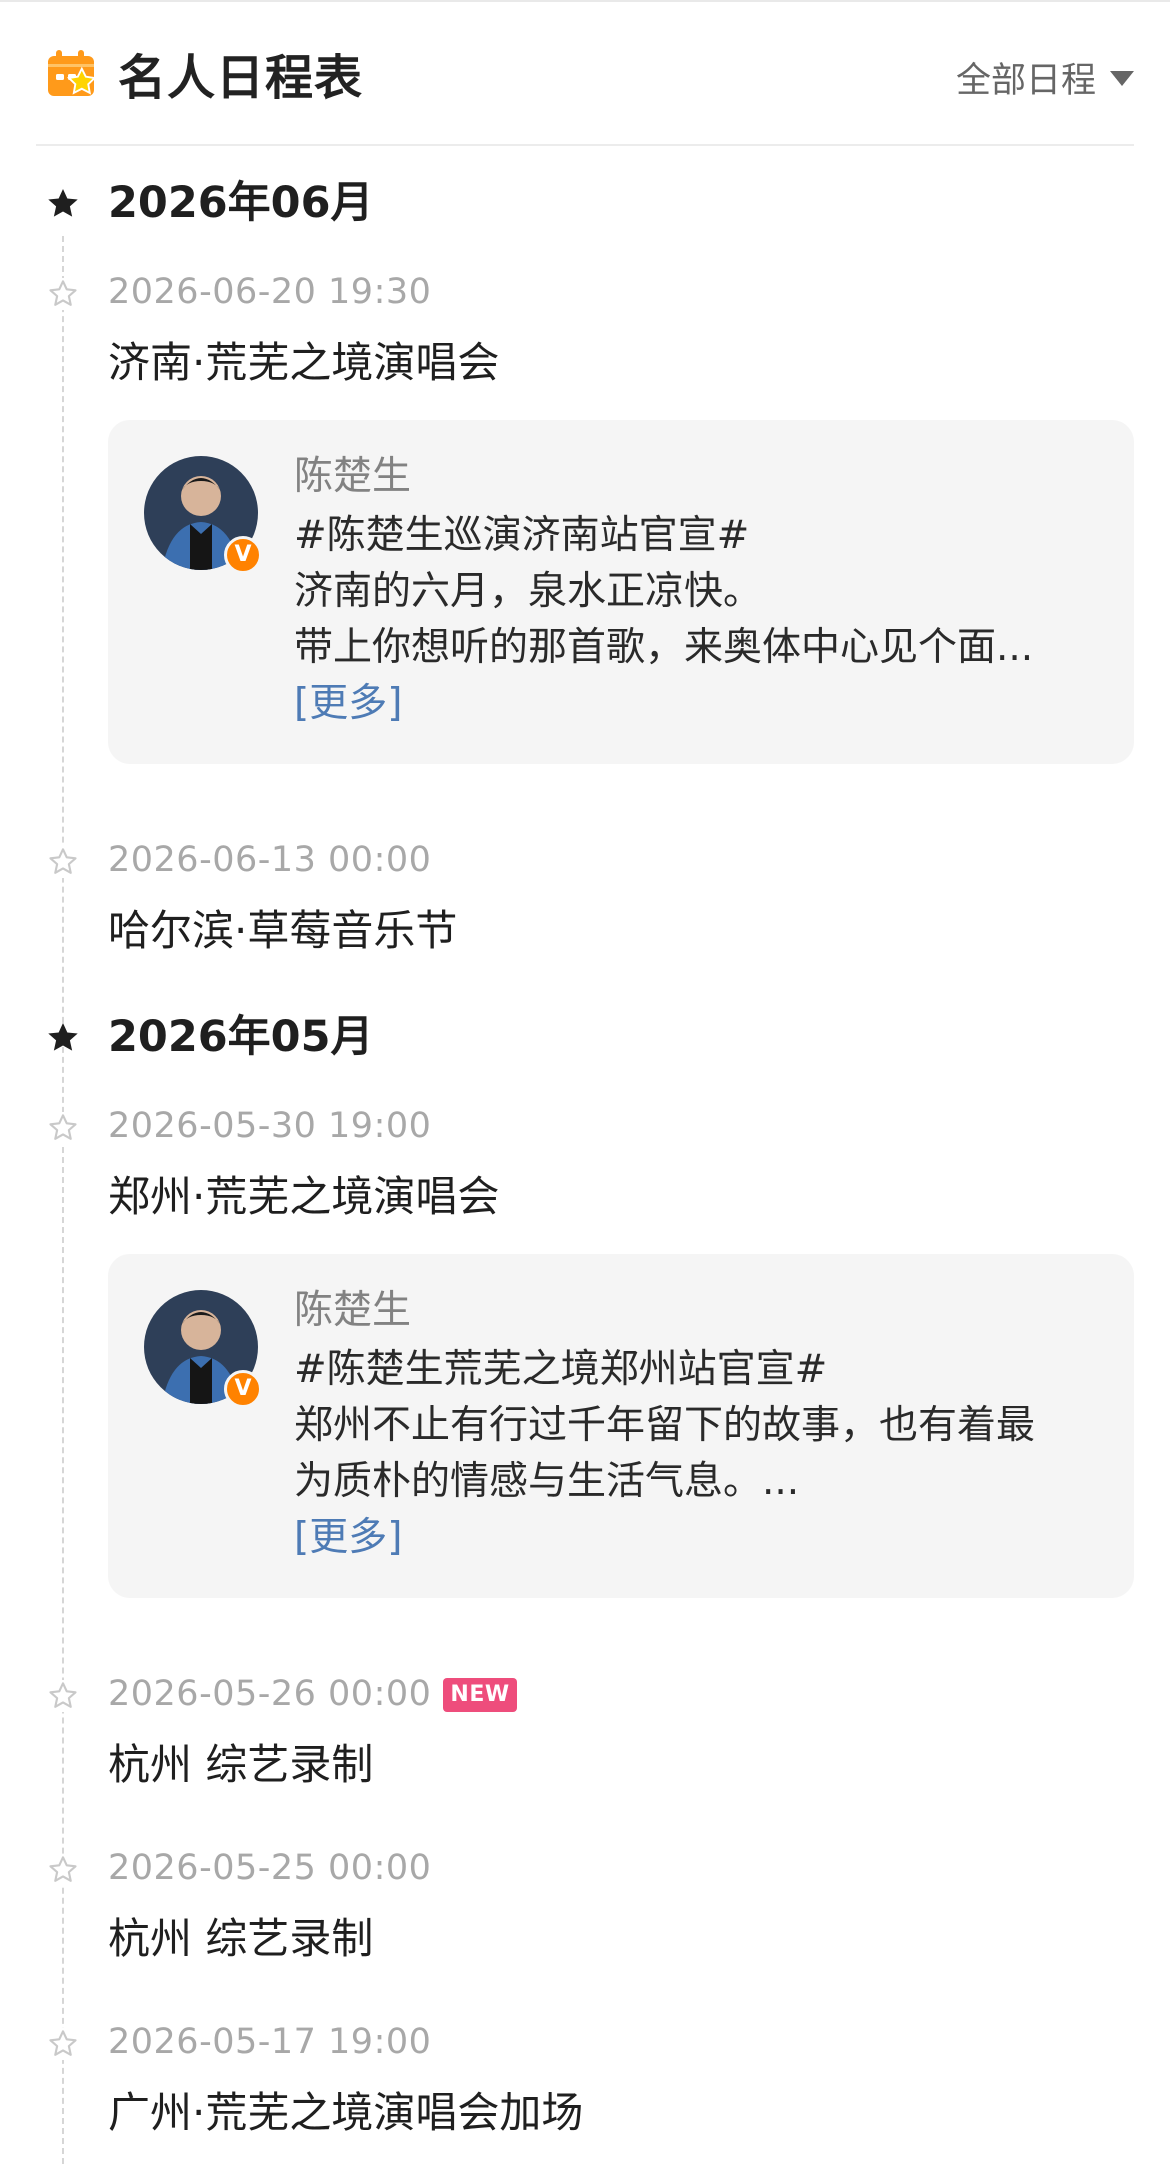 This screenshot has width=1170, height=2164. Describe the element at coordinates (1025, 80) in the screenshot. I see `filter-label: 全部日程` at that location.